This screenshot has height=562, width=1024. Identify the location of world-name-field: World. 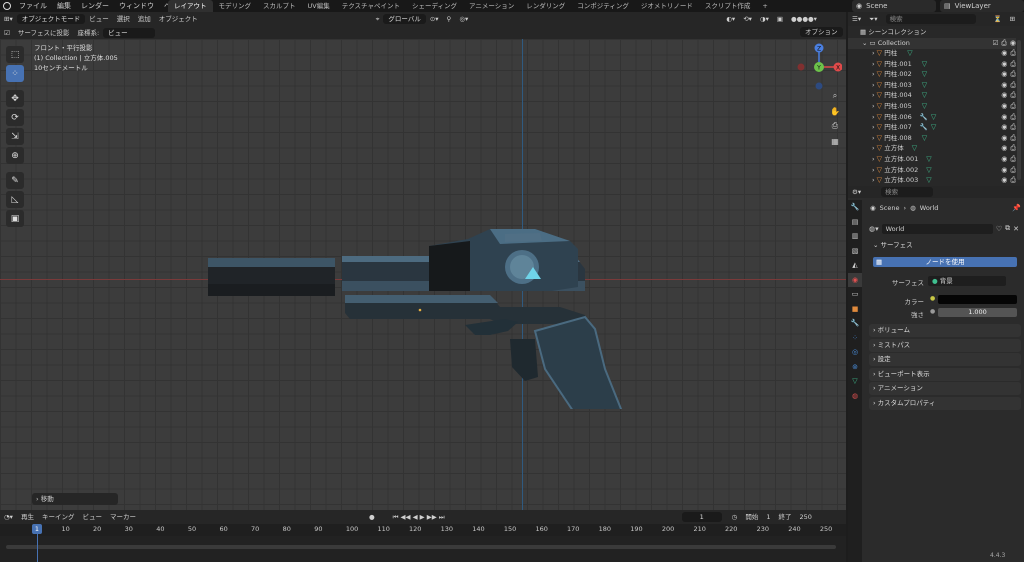
(937, 228).